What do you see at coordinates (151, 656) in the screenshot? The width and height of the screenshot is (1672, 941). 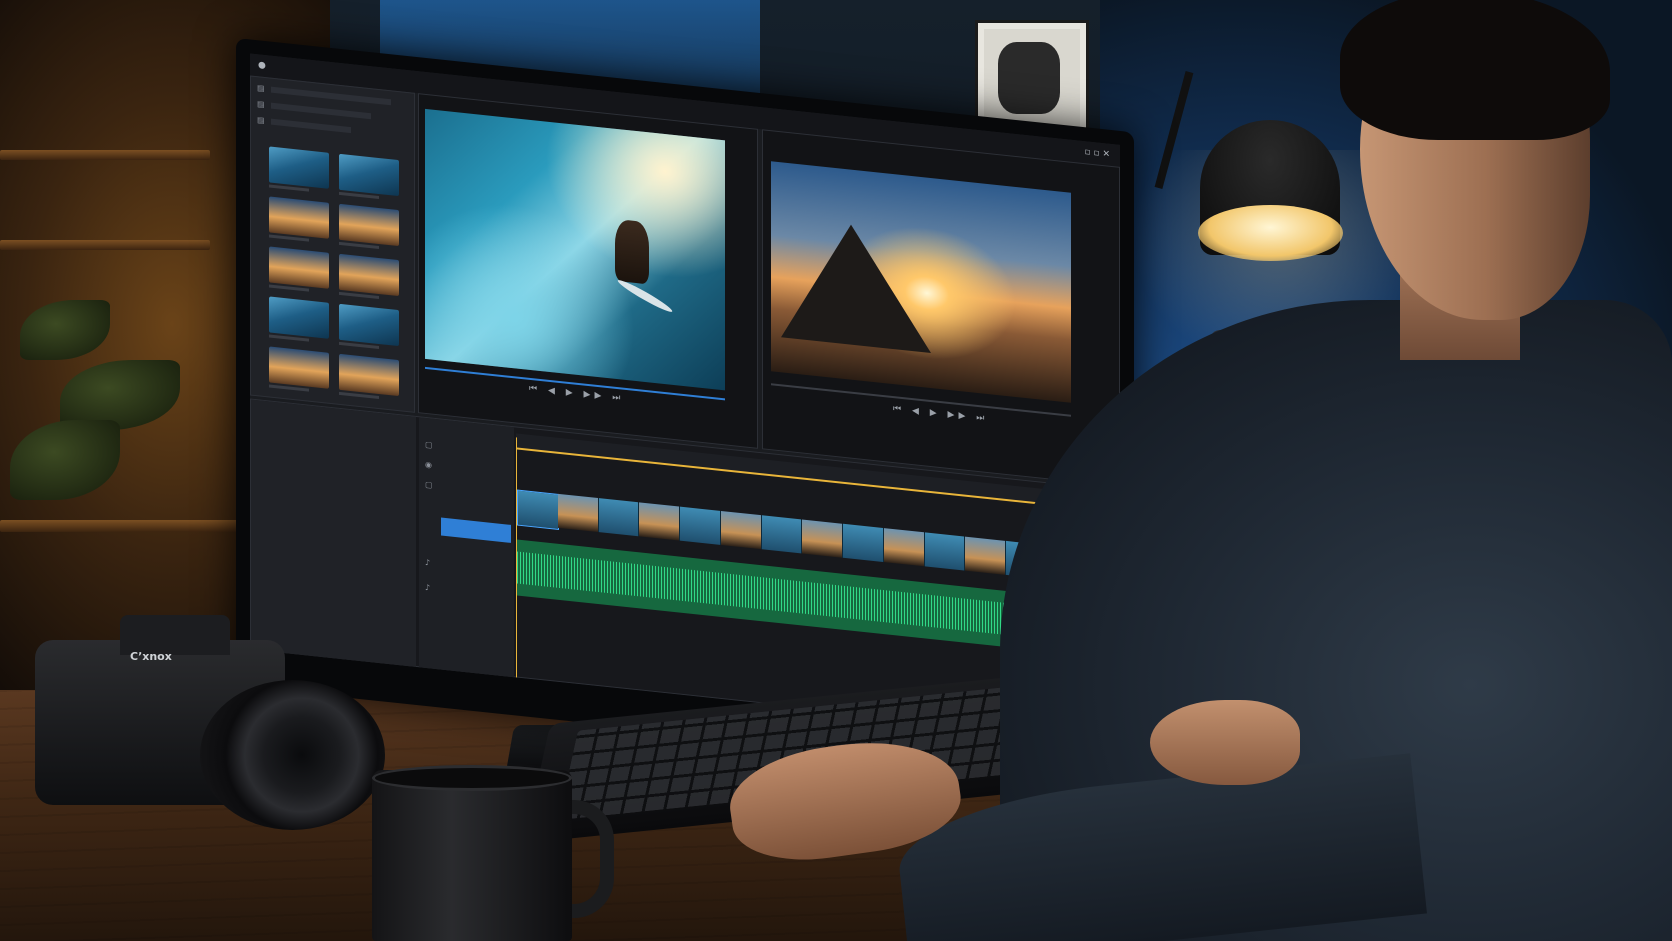 I see `camera-brand-label: Cʼxnox` at bounding box center [151, 656].